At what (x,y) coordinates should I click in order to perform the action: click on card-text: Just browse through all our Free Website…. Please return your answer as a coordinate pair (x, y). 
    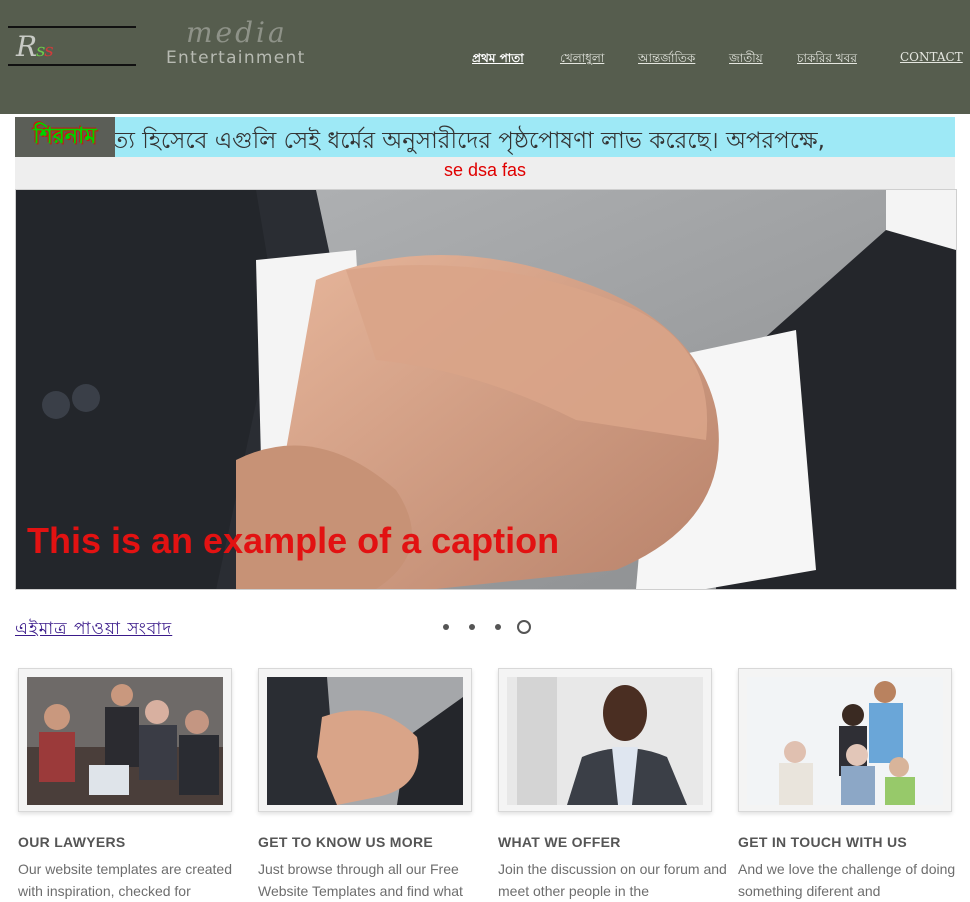
    Looking at the image, I should click on (360, 880).